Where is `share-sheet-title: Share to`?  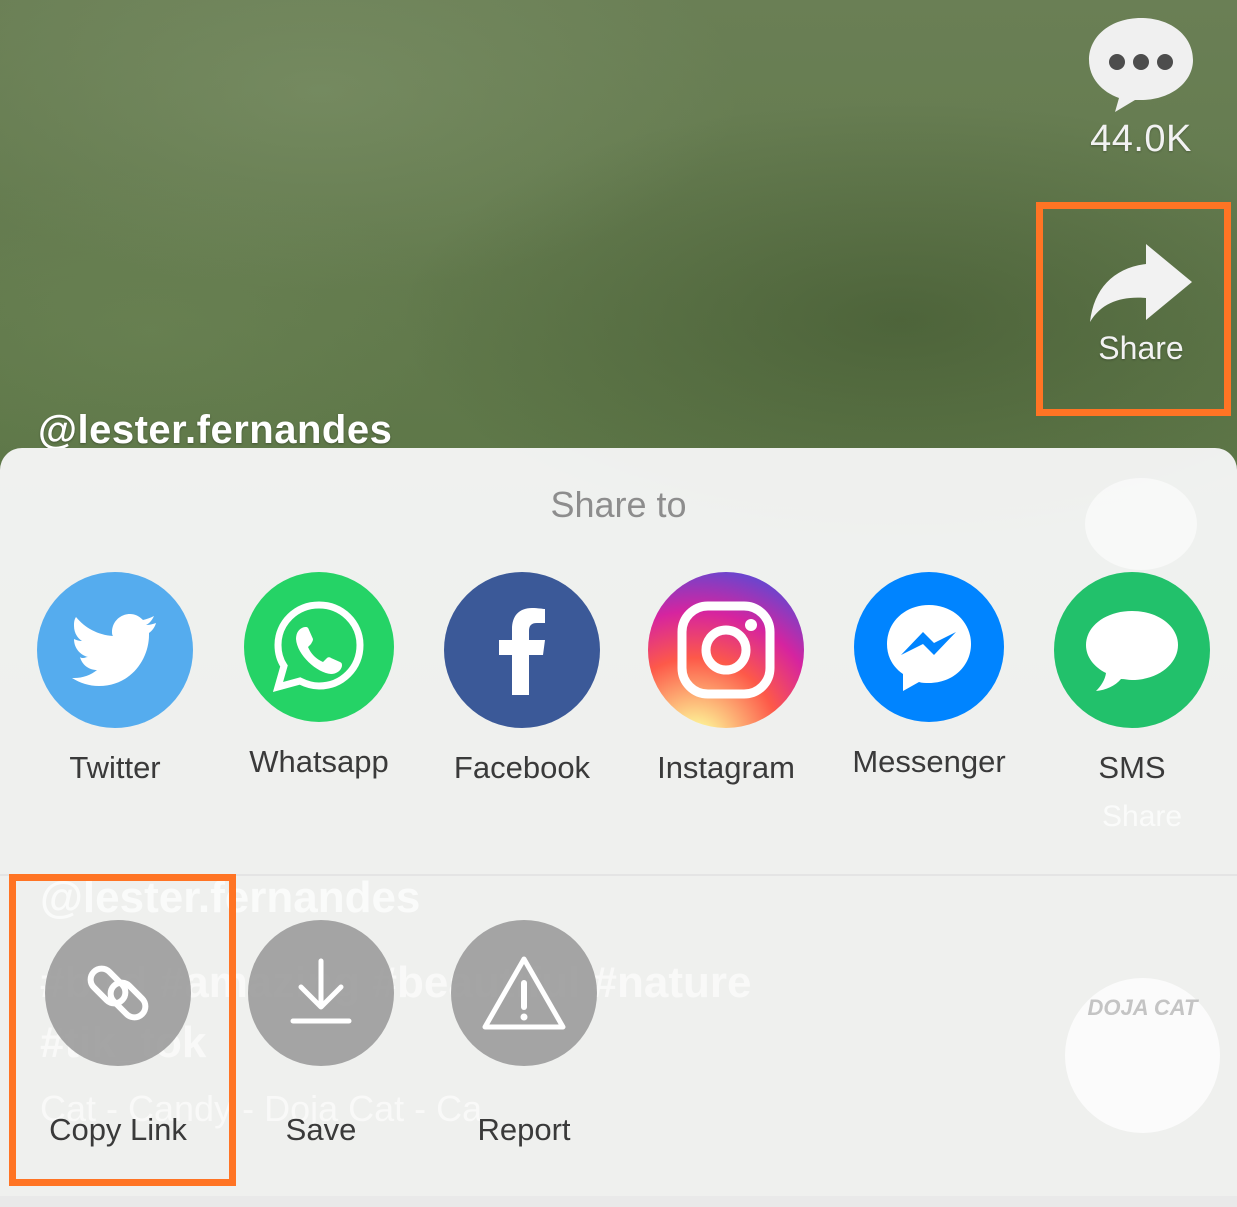 share-sheet-title: Share to is located at coordinates (618, 504).